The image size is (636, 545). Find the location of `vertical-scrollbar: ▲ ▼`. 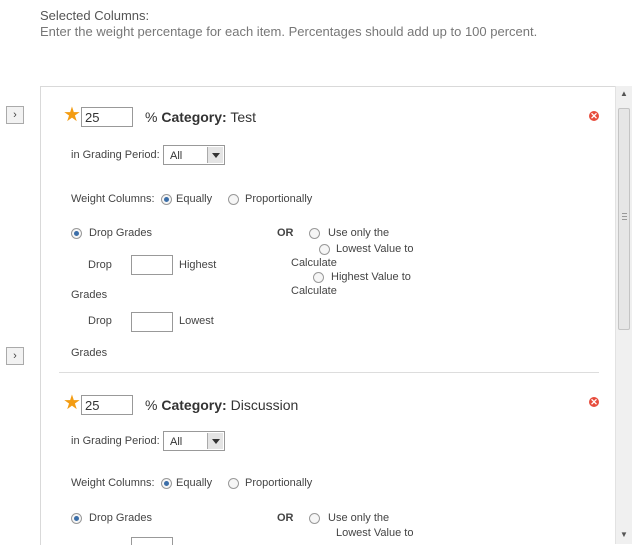

vertical-scrollbar: ▲ ▼ is located at coordinates (623, 315).